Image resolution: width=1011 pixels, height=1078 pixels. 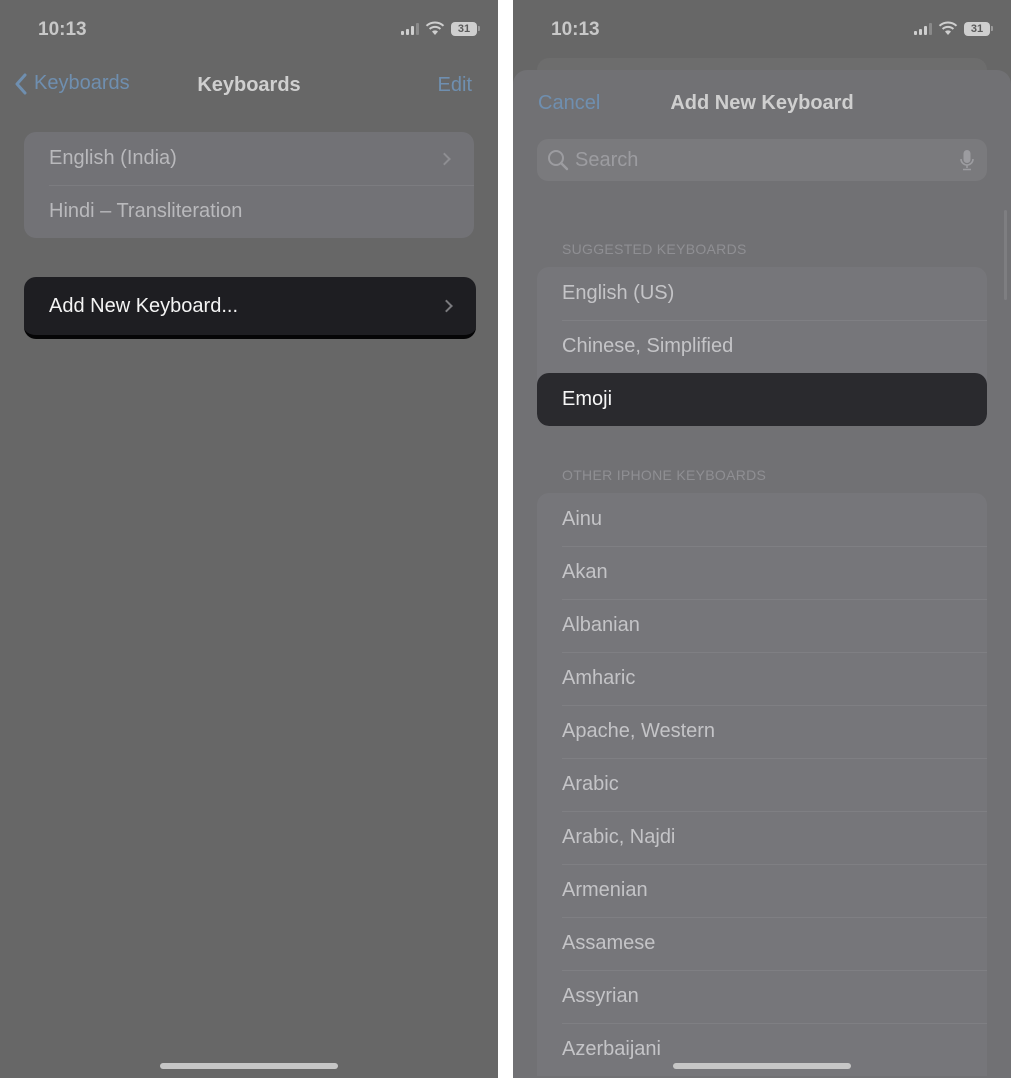 I want to click on other-keyboards-header: Other iPhone Keyboards, so click(x=664, y=475).